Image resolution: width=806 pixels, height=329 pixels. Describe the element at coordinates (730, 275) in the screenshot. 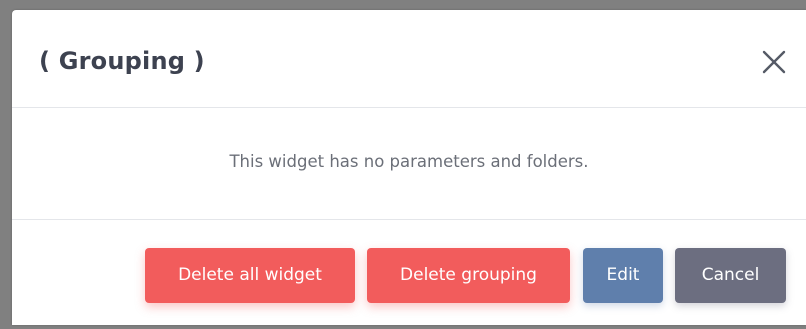

I see `cancel-button: Cancel` at that location.